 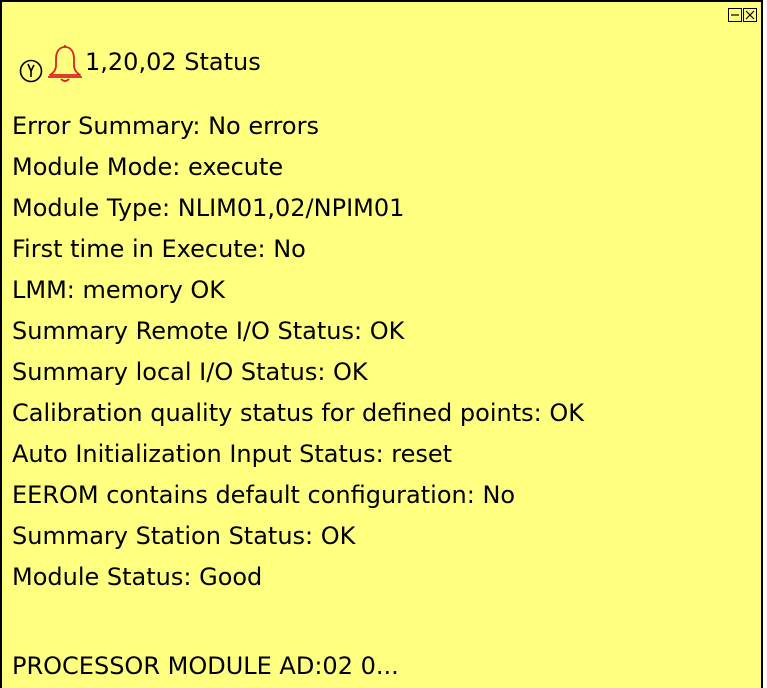 I want to click on bell-icon, so click(x=65, y=66).